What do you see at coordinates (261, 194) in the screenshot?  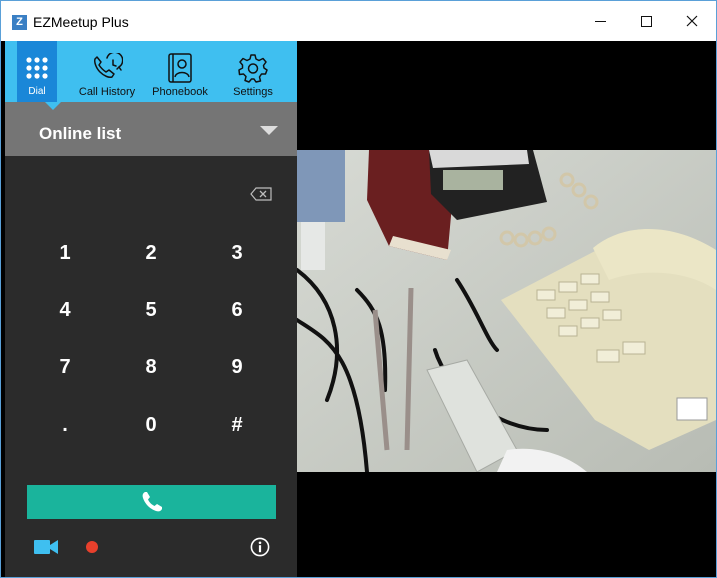 I see `backspace-icon` at bounding box center [261, 194].